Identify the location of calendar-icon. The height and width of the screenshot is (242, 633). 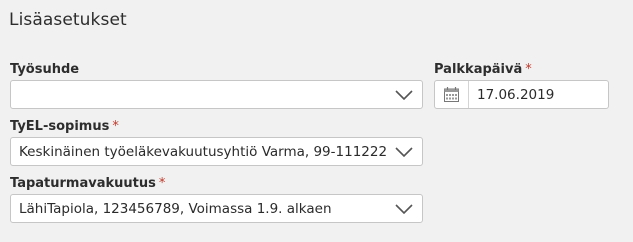
(451, 94).